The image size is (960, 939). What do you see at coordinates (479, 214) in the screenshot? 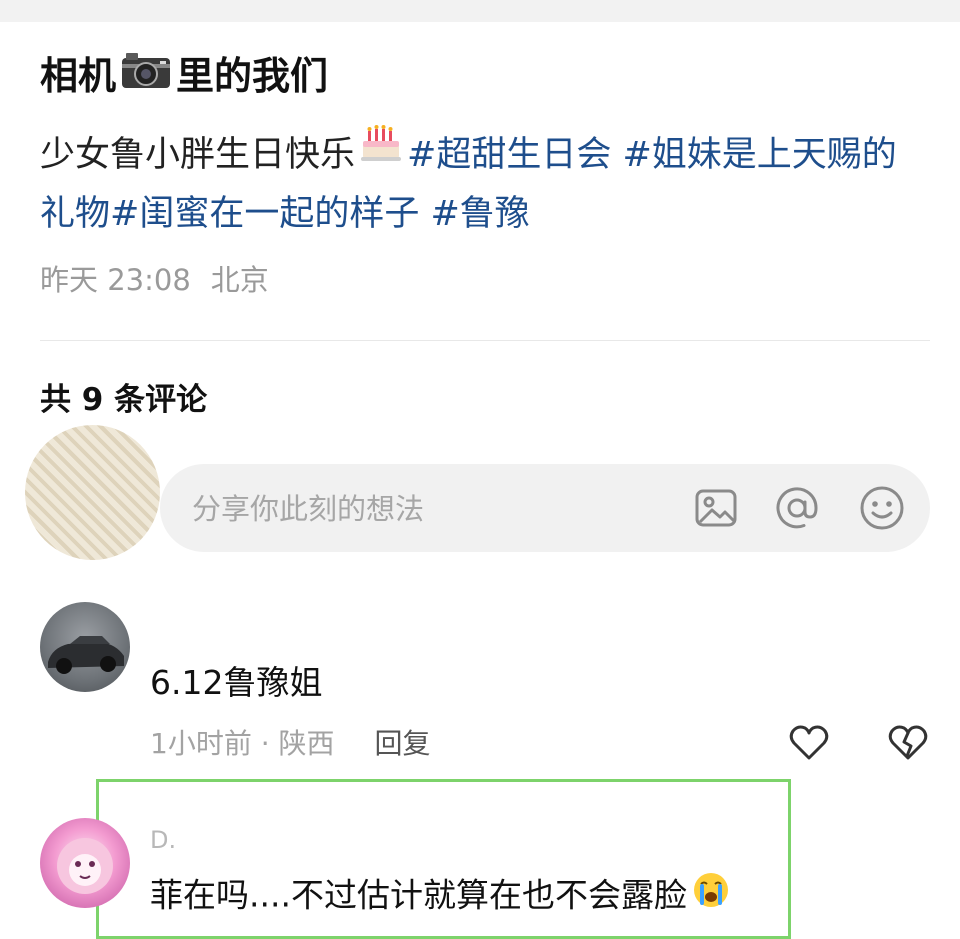
I see `hashtag-link: #鲁豫` at bounding box center [479, 214].